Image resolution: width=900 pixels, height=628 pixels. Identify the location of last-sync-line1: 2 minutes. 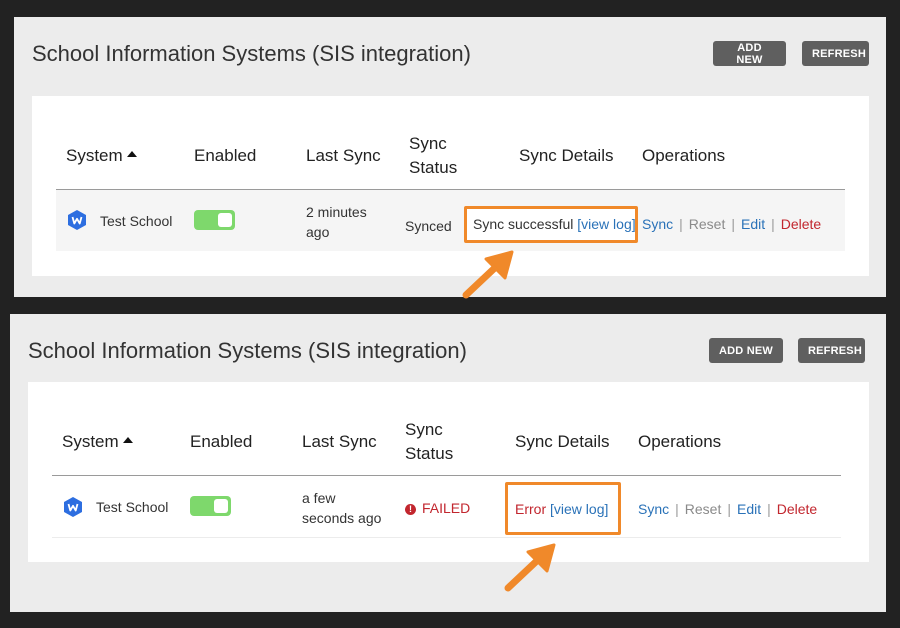
(336, 212).